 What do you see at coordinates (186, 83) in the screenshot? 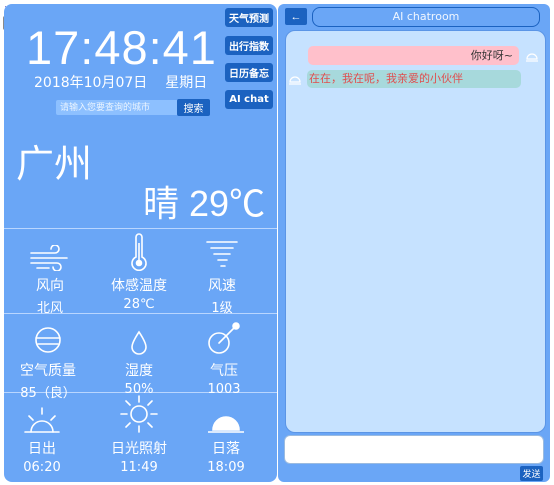
I see `weekday-text: 星期日` at bounding box center [186, 83].